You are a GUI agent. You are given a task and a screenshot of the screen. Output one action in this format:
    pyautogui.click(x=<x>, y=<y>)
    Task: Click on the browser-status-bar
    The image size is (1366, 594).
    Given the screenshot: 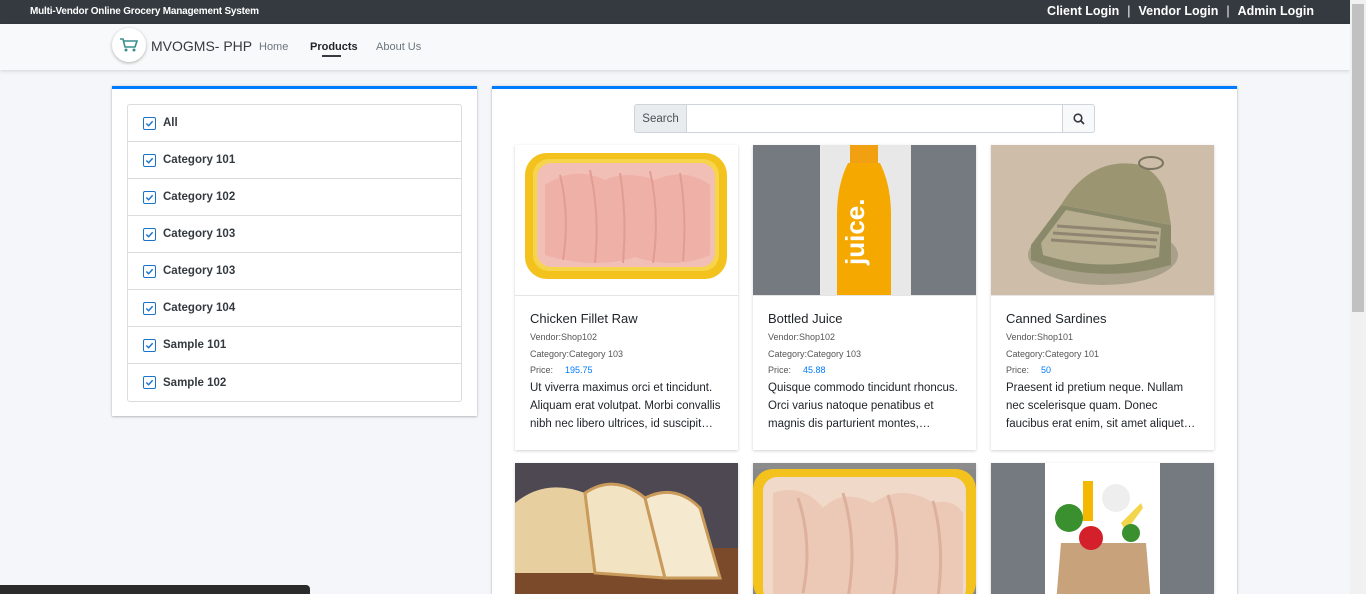 What is the action you would take?
    pyautogui.click(x=155, y=589)
    